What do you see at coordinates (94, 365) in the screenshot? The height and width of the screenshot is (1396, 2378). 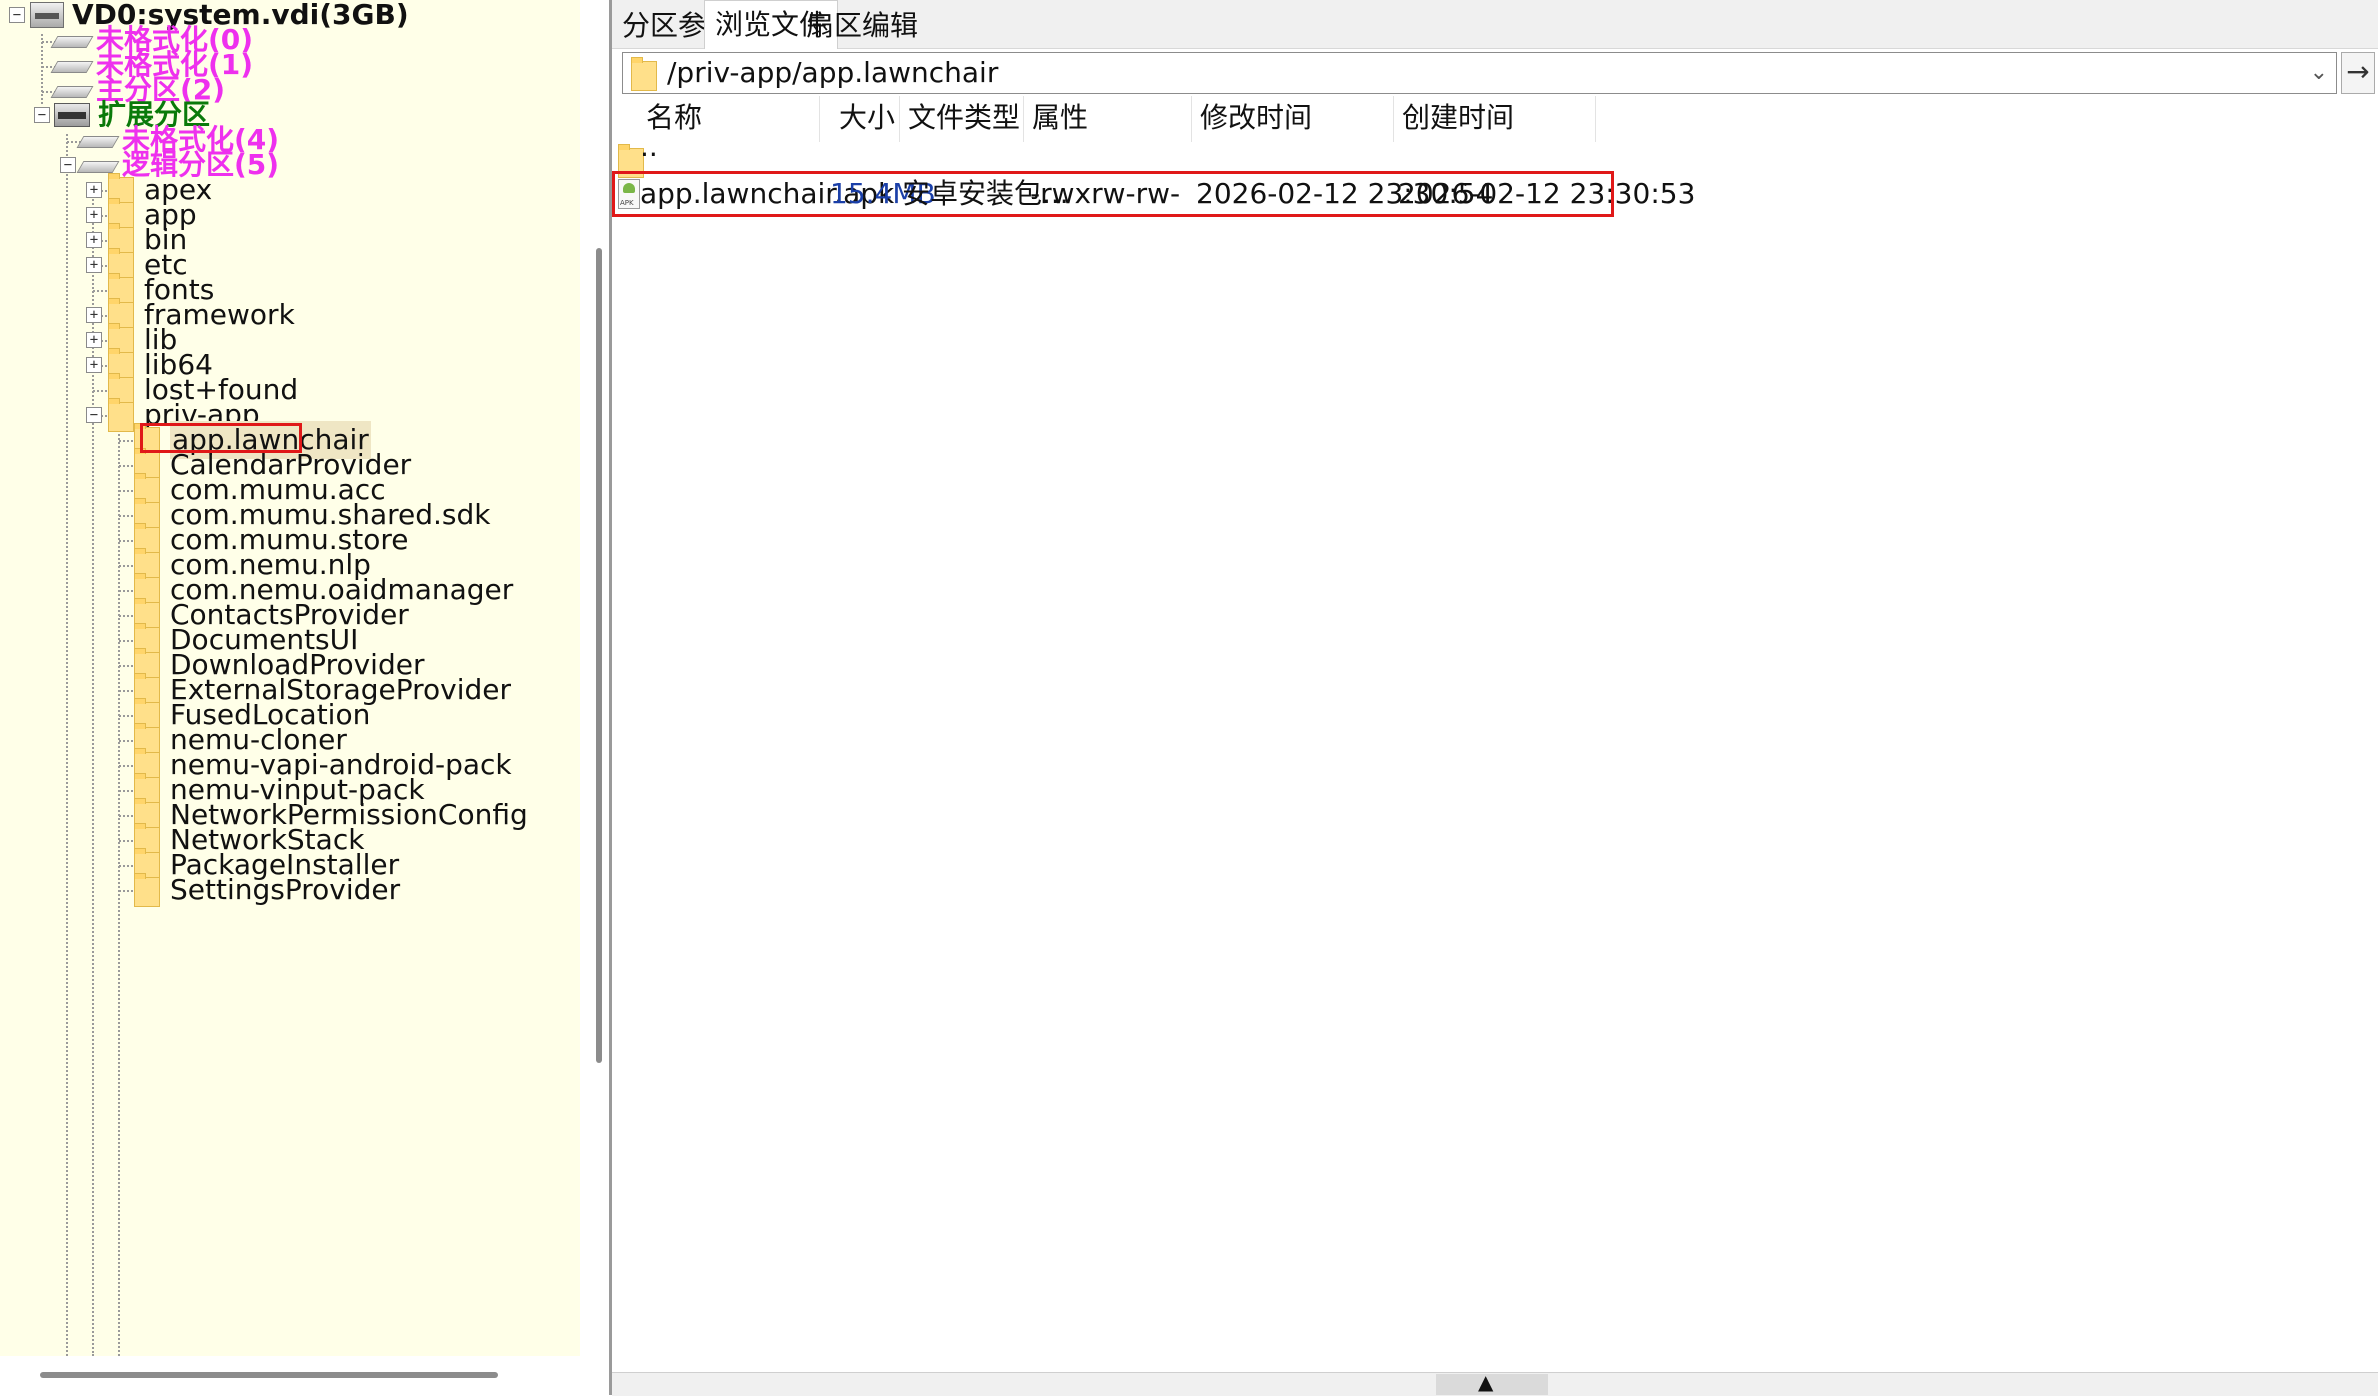 I see `expand-lib64-toggle: +` at bounding box center [94, 365].